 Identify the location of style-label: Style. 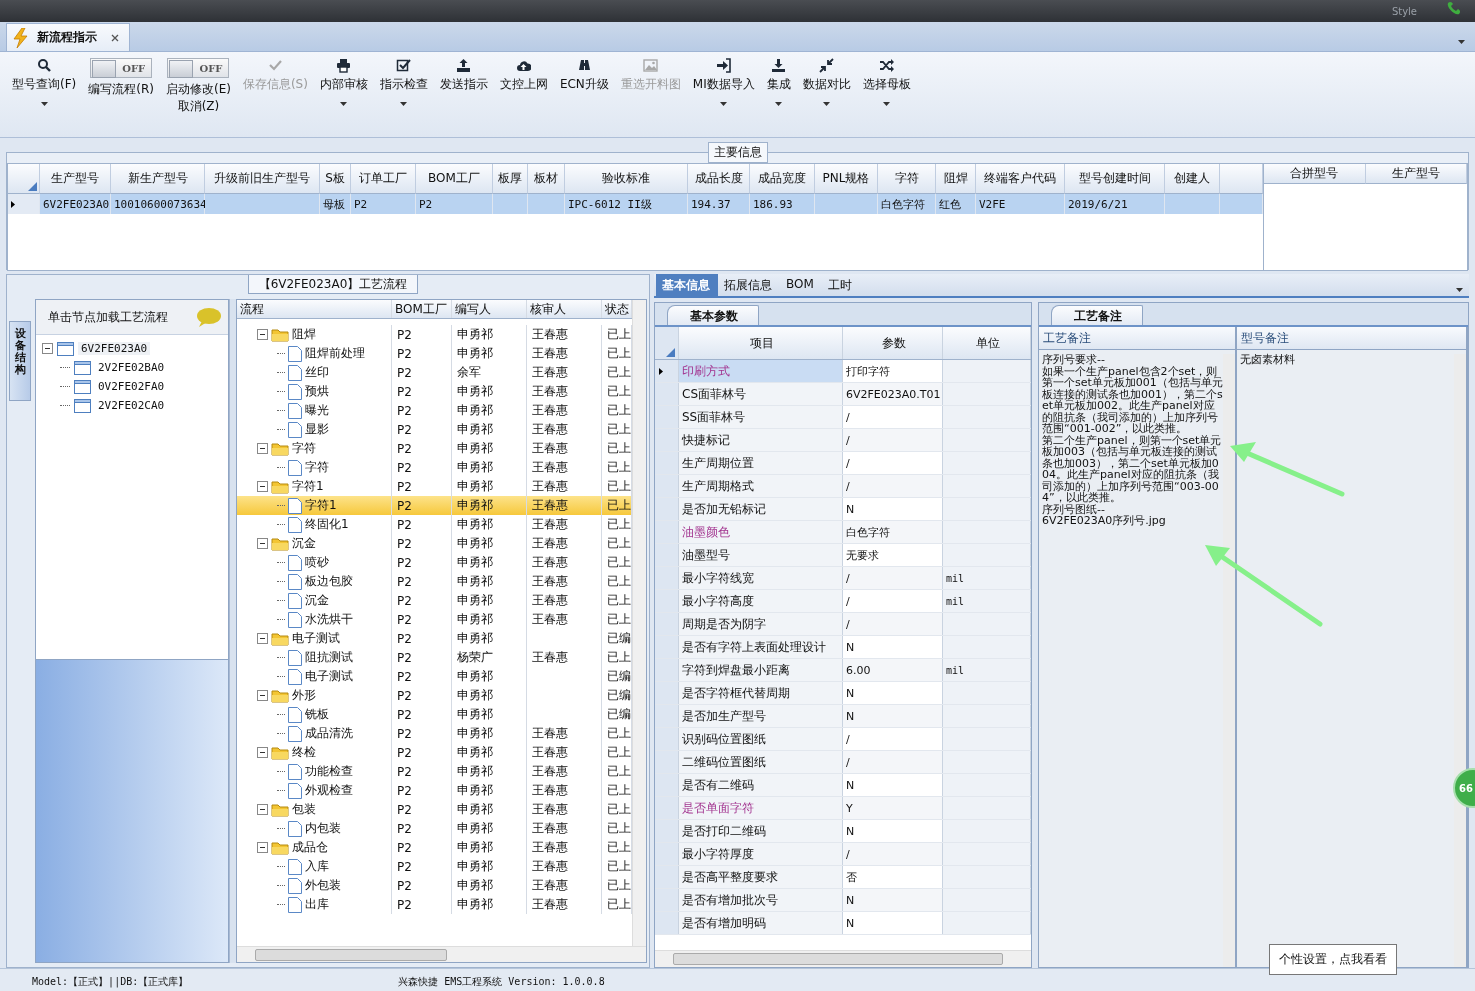
(1404, 11).